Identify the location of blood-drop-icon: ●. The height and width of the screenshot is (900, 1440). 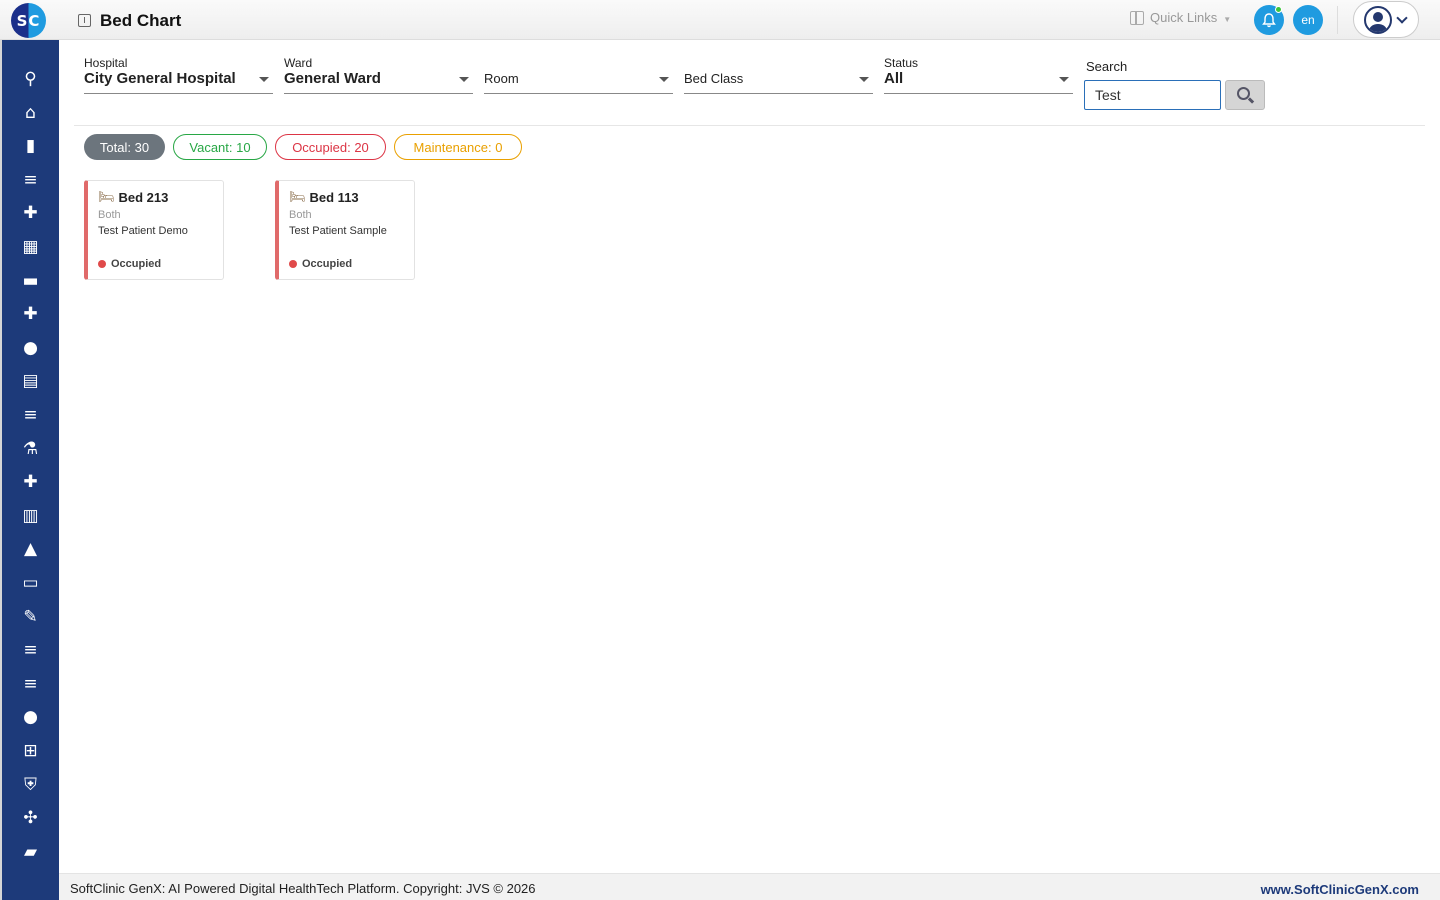
(30, 717).